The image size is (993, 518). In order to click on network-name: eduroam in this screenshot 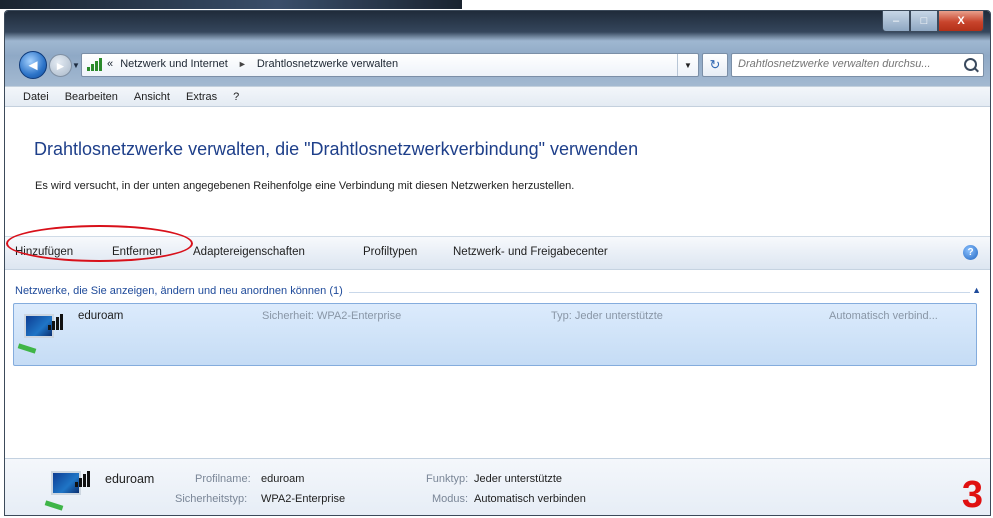, I will do `click(101, 316)`.